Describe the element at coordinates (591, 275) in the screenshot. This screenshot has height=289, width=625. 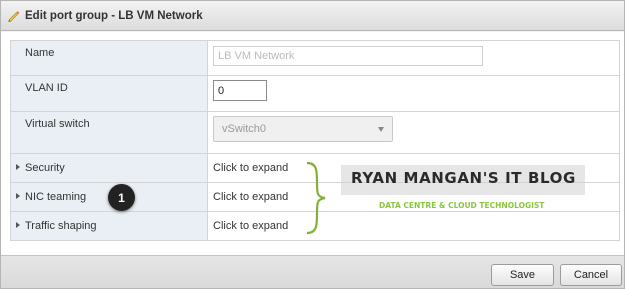
I see `cancel-button: Cancel` at that location.